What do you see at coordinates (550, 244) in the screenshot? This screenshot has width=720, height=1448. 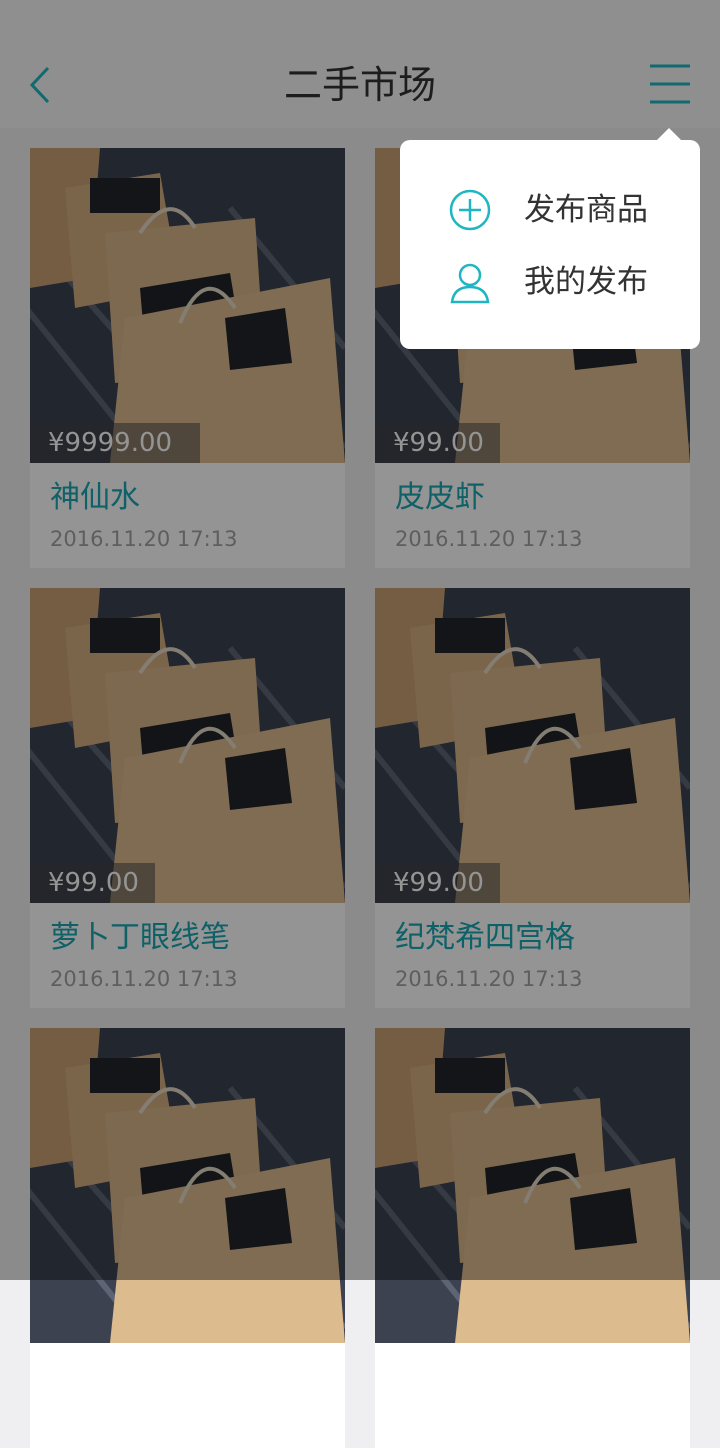 I see `popup-menu: 发布商品 我的发布` at bounding box center [550, 244].